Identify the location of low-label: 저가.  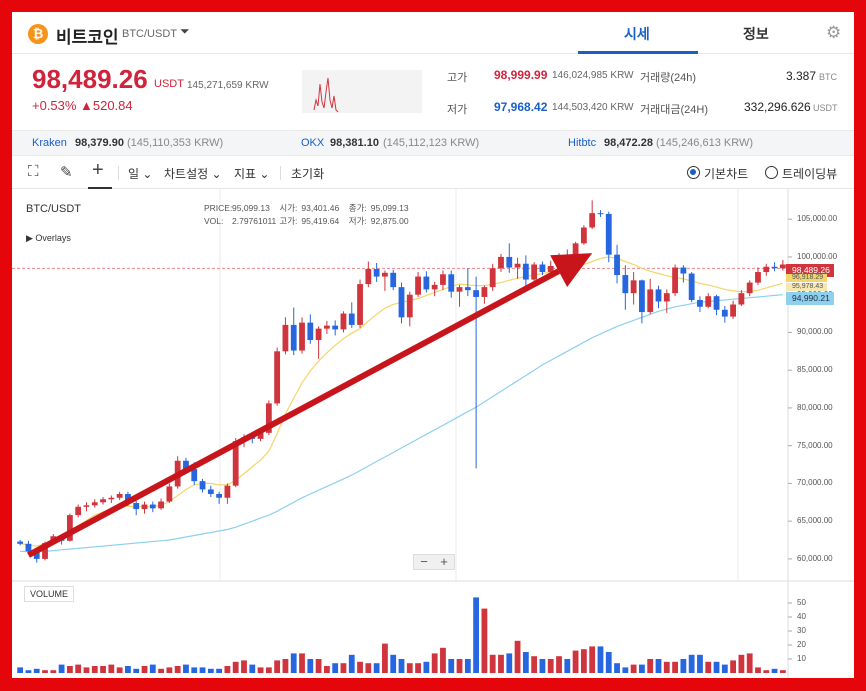
(457, 110).